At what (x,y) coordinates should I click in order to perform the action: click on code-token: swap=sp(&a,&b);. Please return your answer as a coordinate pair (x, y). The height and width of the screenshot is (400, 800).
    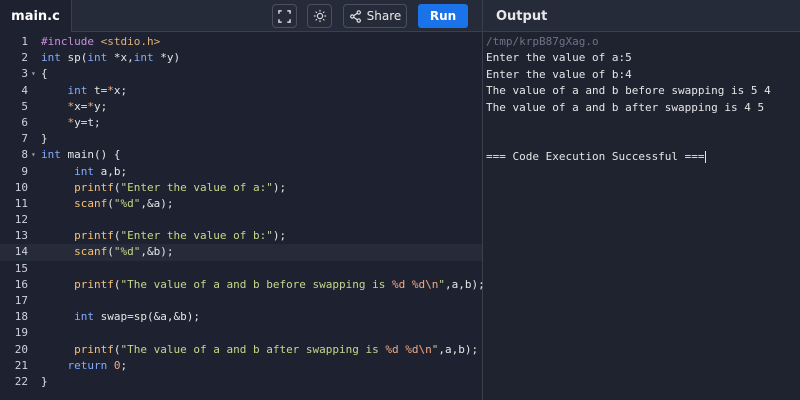
    Looking at the image, I should click on (147, 317).